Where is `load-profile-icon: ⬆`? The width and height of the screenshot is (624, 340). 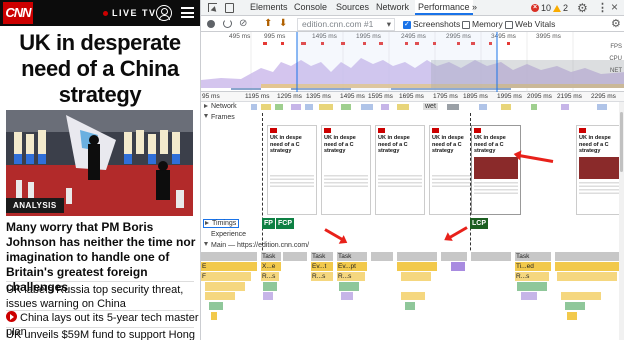
load-profile-icon: ⬆ is located at coordinates (268, 24).